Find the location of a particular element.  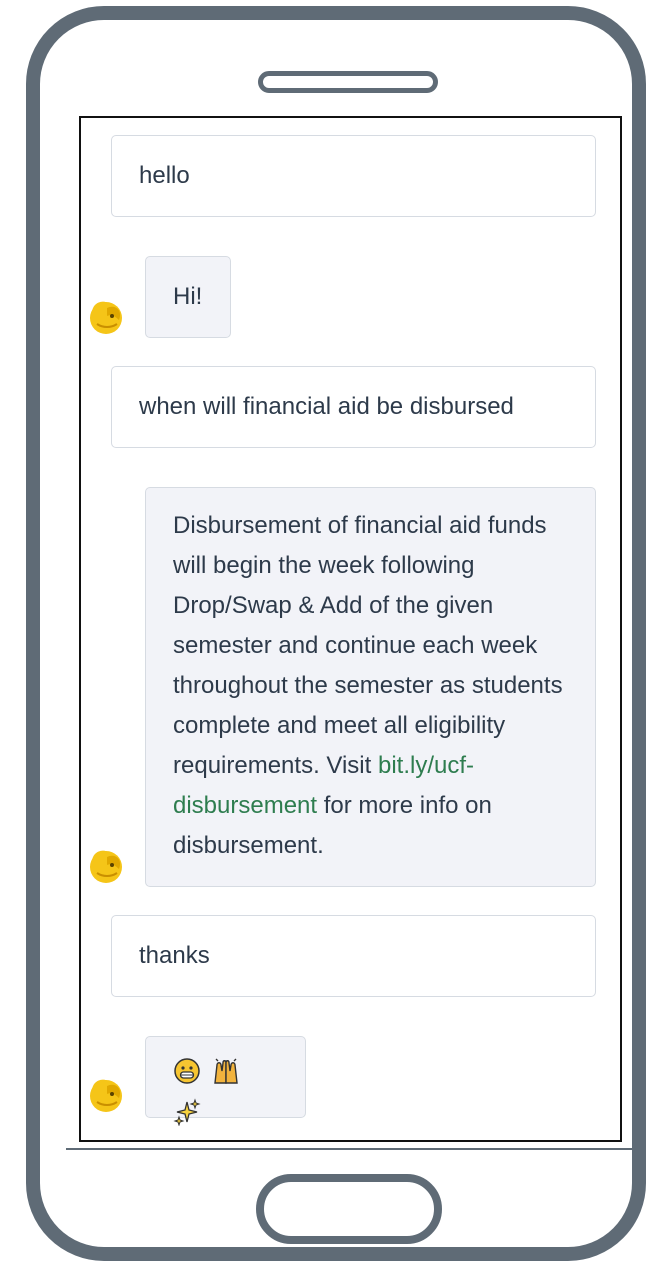

grinning-face-icon is located at coordinates (187, 1077).